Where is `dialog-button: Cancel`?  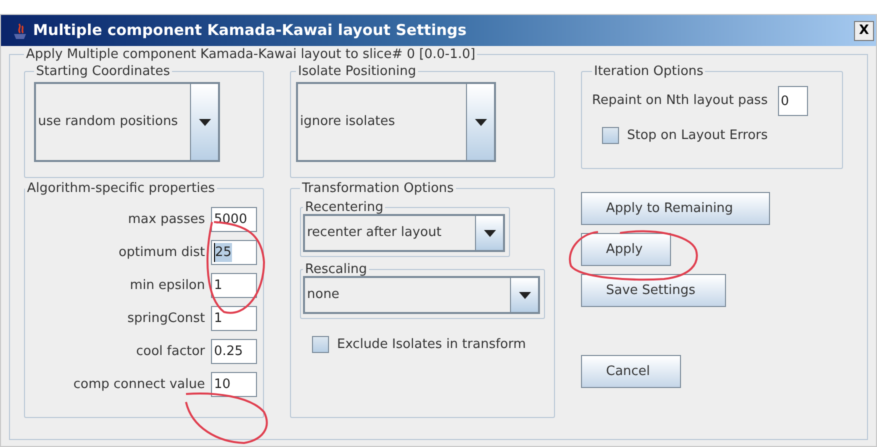
dialog-button: Cancel is located at coordinates (631, 371).